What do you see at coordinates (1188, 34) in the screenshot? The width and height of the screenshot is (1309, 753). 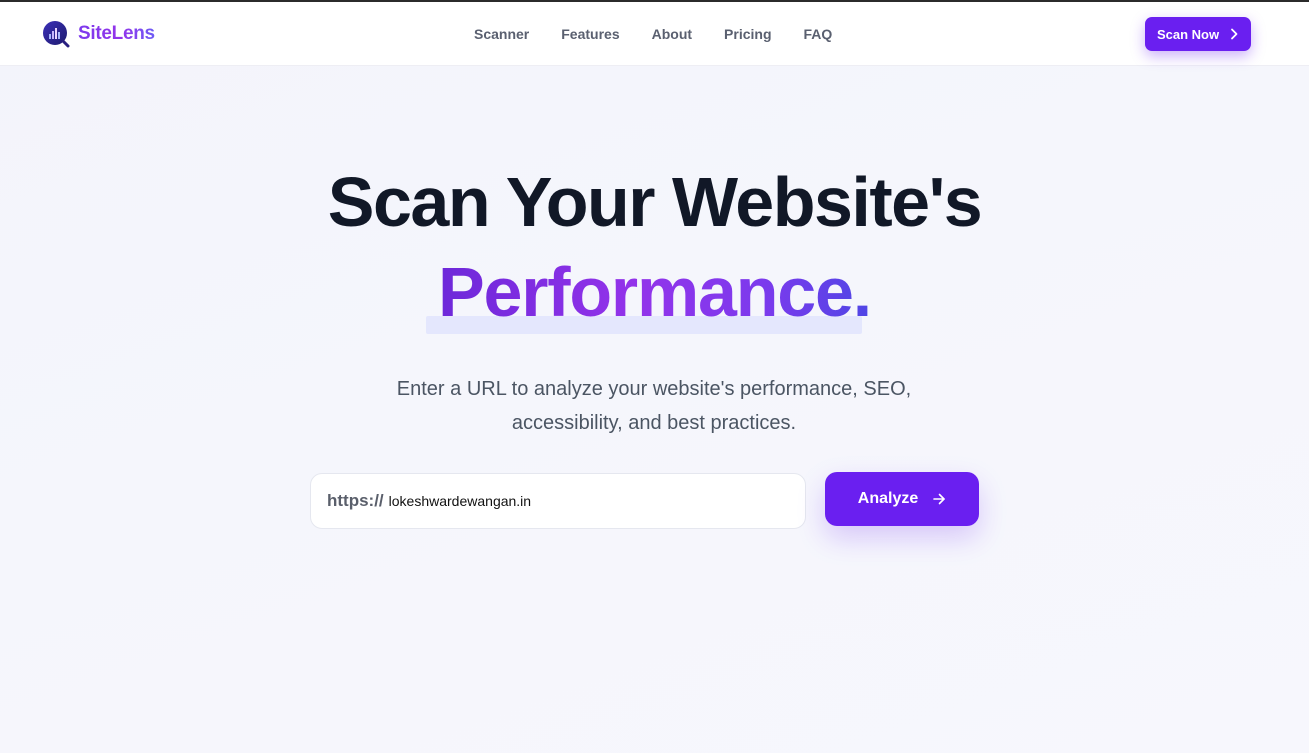 I see `scan-now-label: Scan Now` at bounding box center [1188, 34].